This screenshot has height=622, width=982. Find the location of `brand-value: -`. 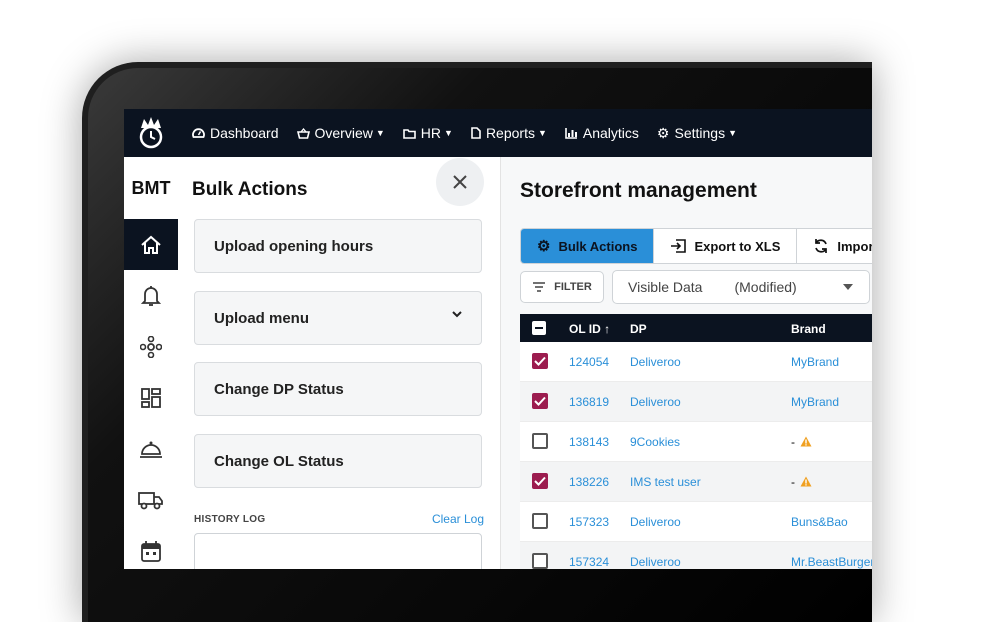

brand-value: - is located at coordinates (793, 442).